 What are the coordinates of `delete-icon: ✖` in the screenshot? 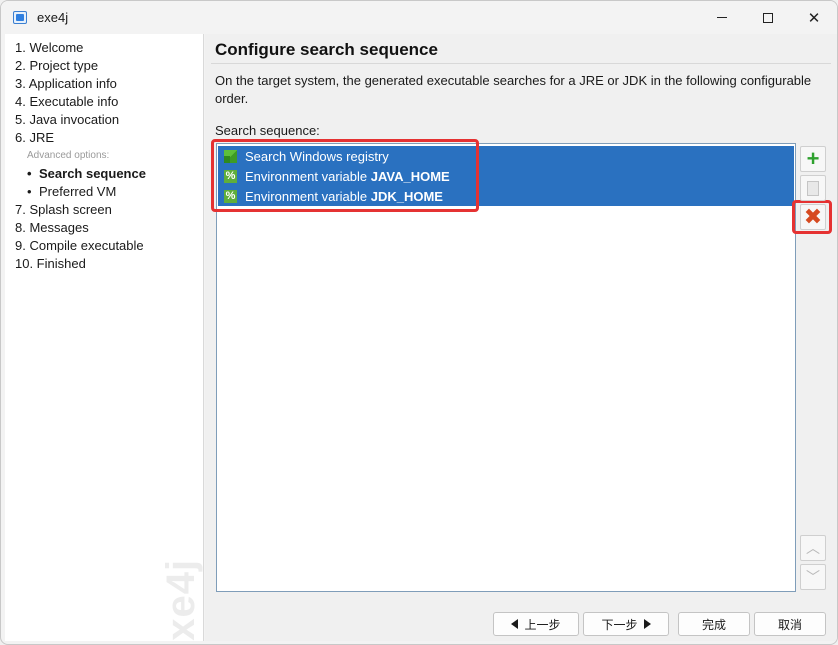 It's located at (813, 216).